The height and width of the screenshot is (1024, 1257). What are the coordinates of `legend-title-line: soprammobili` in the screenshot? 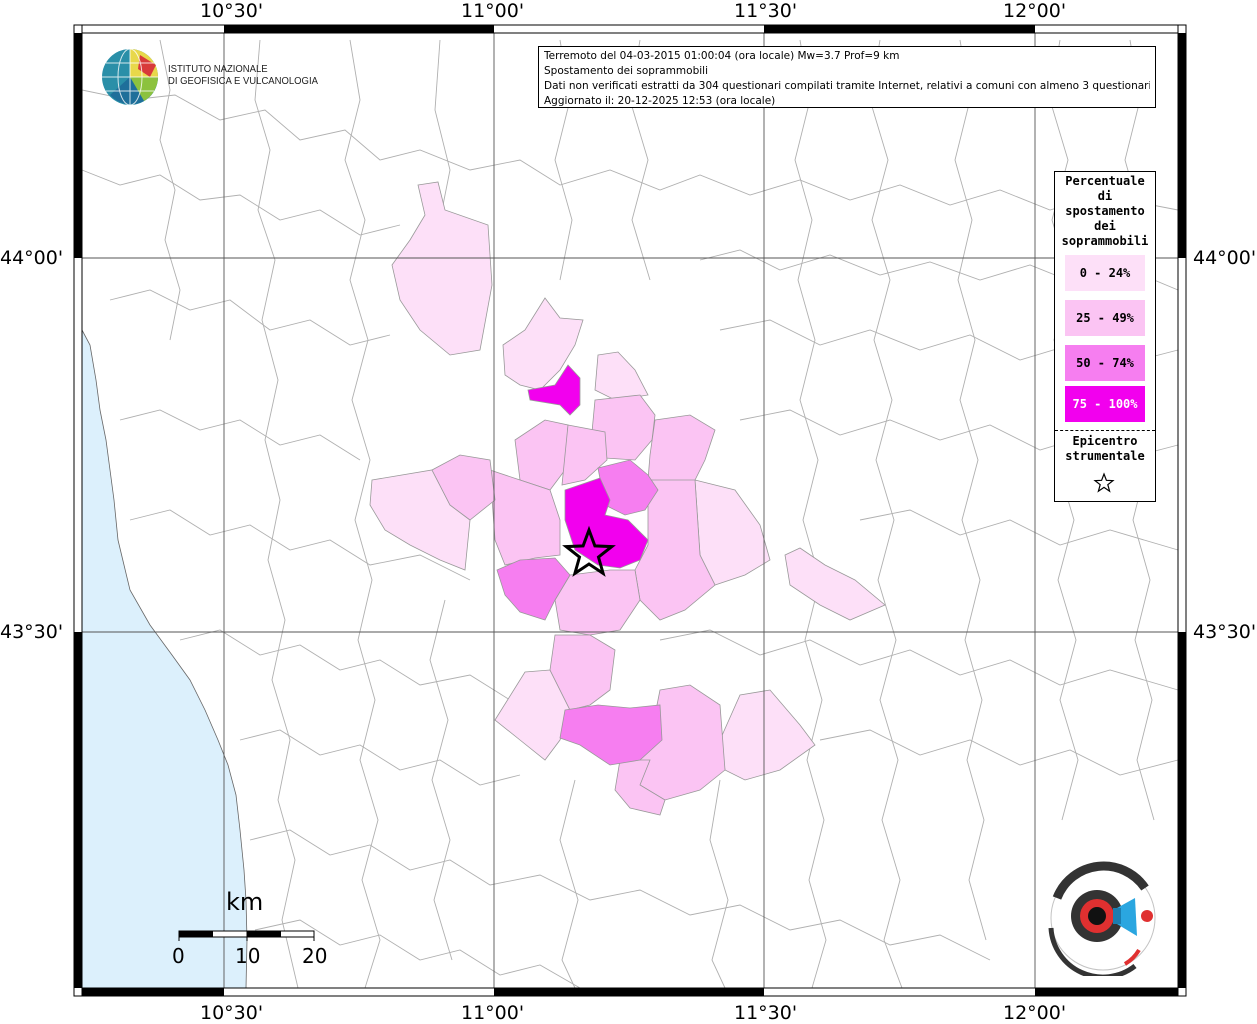 It's located at (1105, 241).